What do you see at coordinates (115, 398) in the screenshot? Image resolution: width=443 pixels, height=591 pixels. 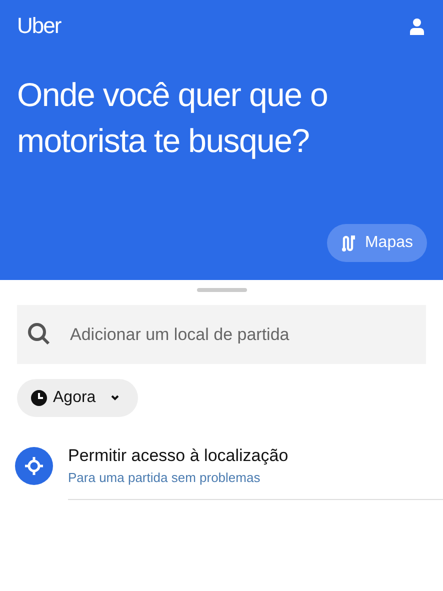 I see `chevron-icon` at bounding box center [115, 398].